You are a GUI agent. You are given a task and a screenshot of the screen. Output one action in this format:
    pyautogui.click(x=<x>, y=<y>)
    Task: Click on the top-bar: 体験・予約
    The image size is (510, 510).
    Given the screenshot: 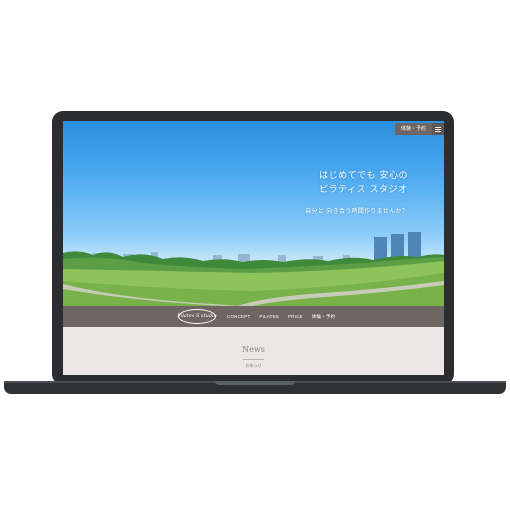 What is the action you would take?
    pyautogui.click(x=419, y=129)
    